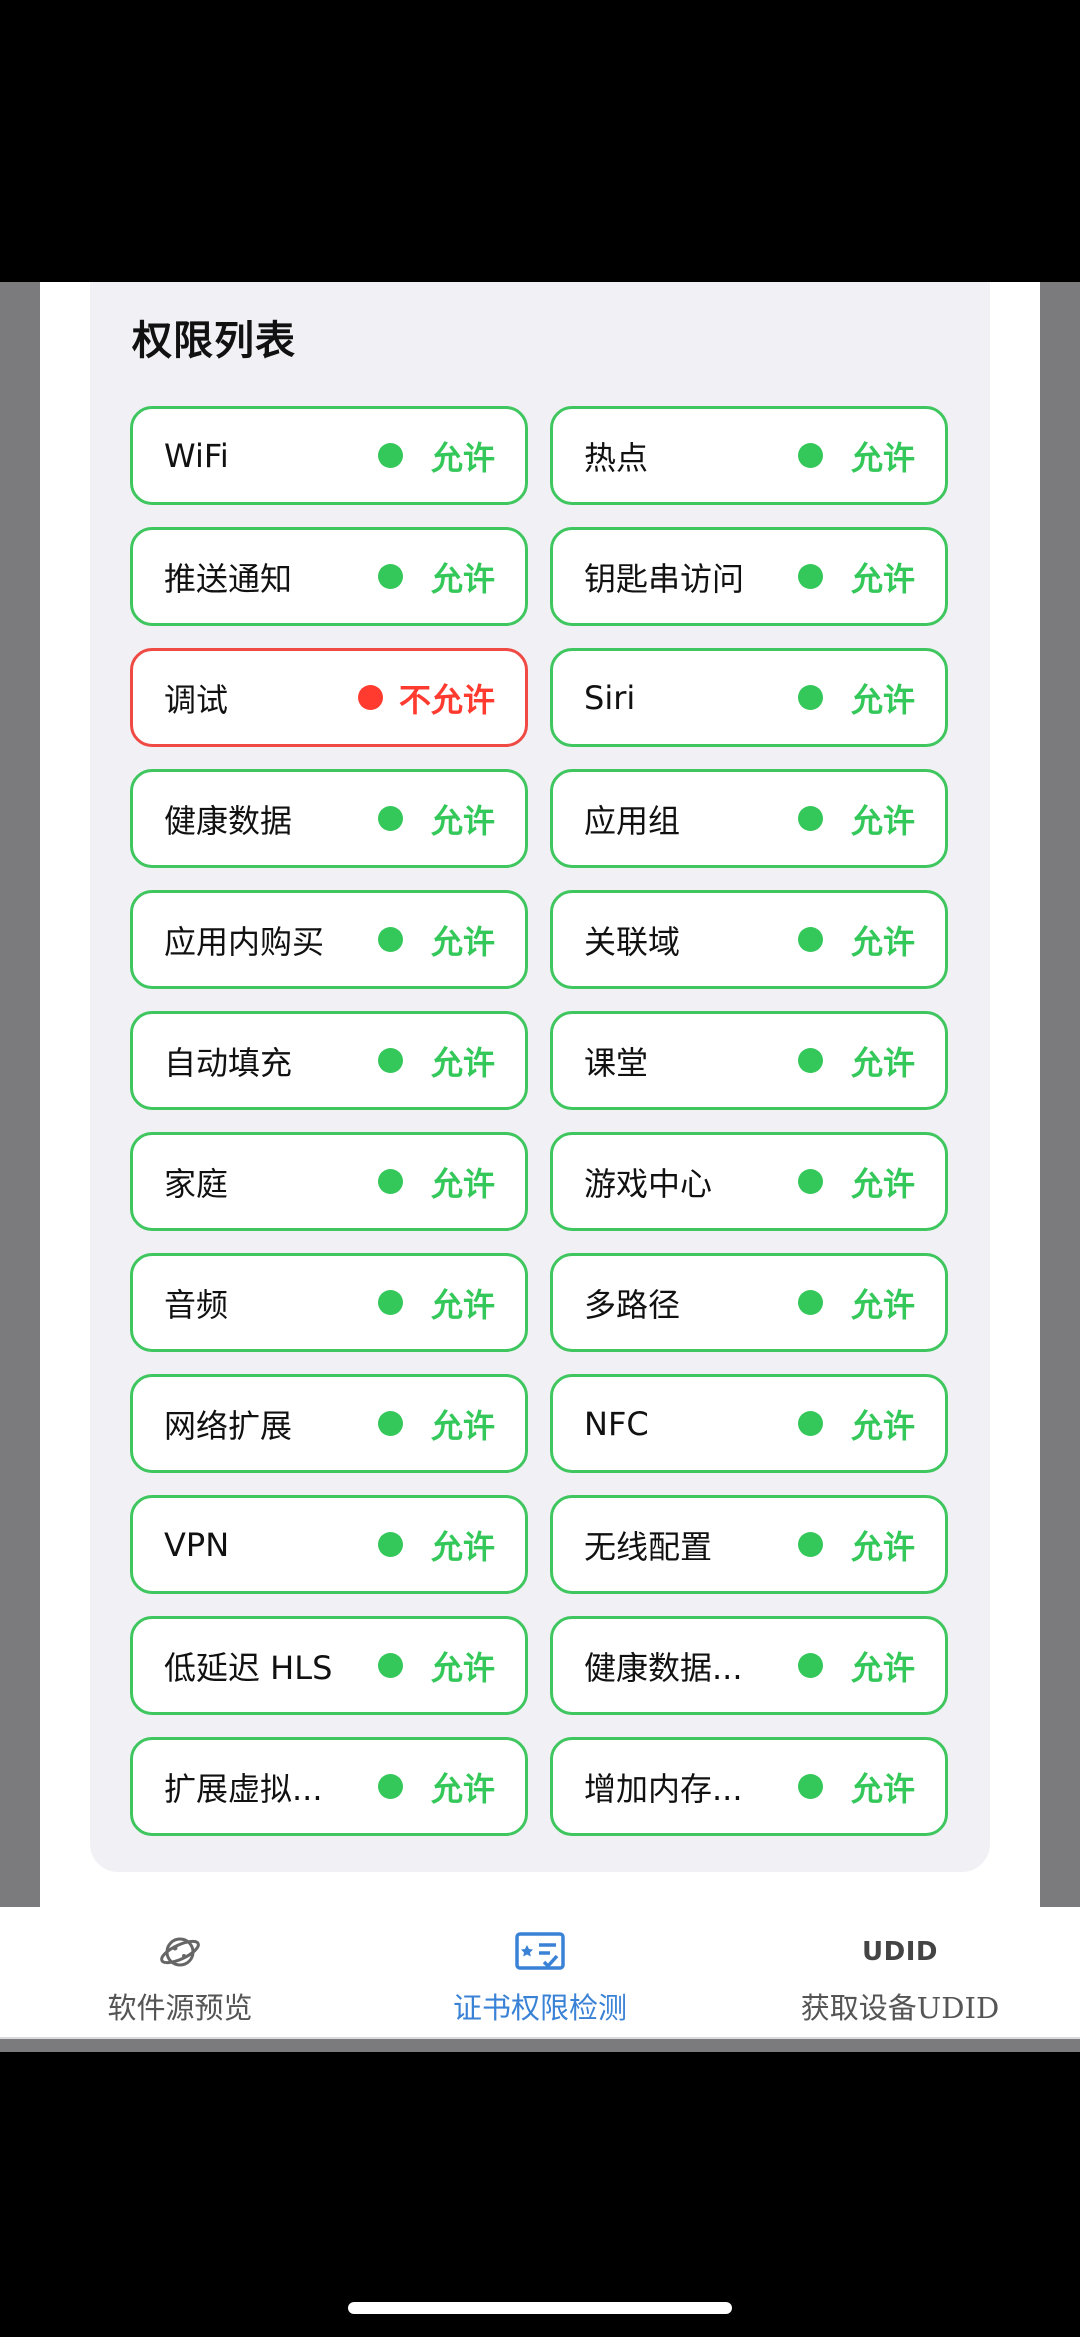  What do you see at coordinates (632, 820) in the screenshot?
I see `permission-name: 应用组` at bounding box center [632, 820].